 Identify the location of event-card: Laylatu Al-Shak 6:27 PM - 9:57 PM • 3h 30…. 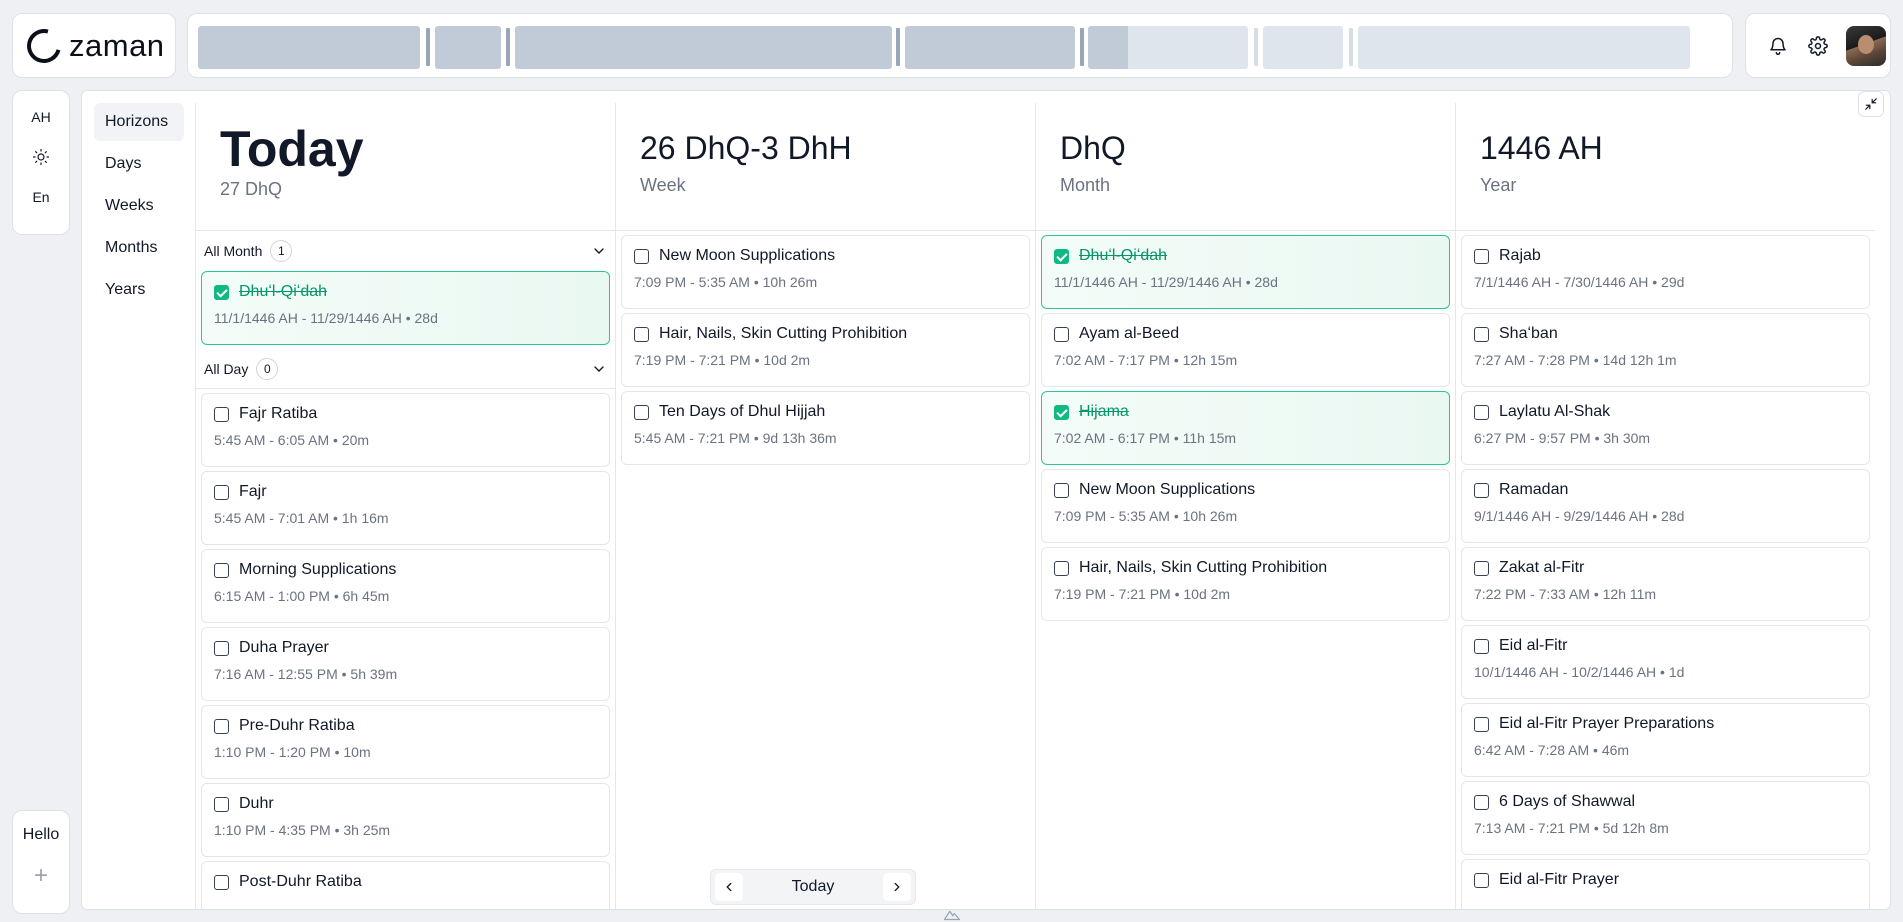
(1665, 428).